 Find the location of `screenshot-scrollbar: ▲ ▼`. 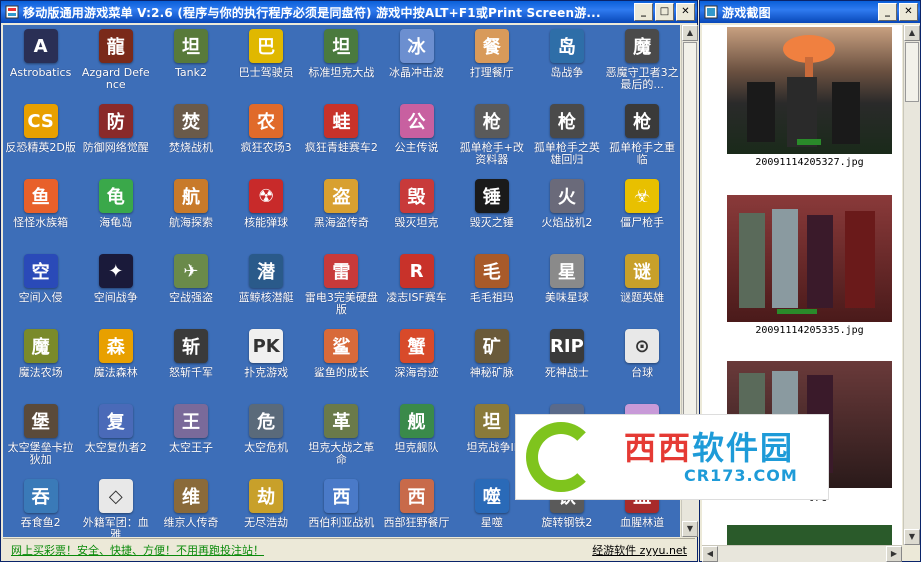

screenshot-scrollbar: ▲ ▼ is located at coordinates (911, 285).